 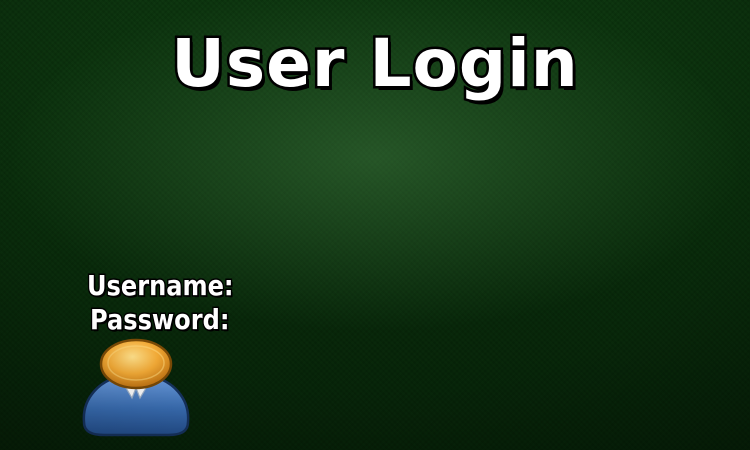 What do you see at coordinates (160, 319) in the screenshot?
I see `password-label: Password:` at bounding box center [160, 319].